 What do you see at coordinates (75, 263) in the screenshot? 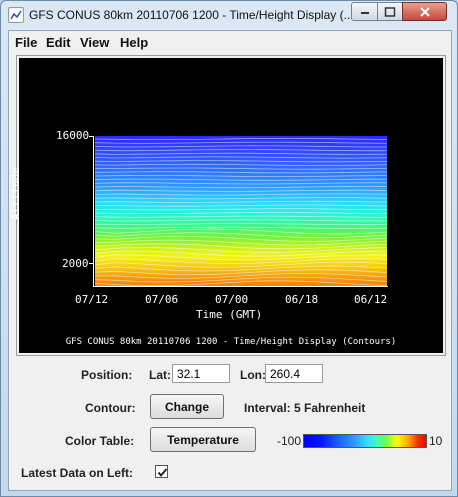
I see `y-tick-label: 2000` at bounding box center [75, 263].